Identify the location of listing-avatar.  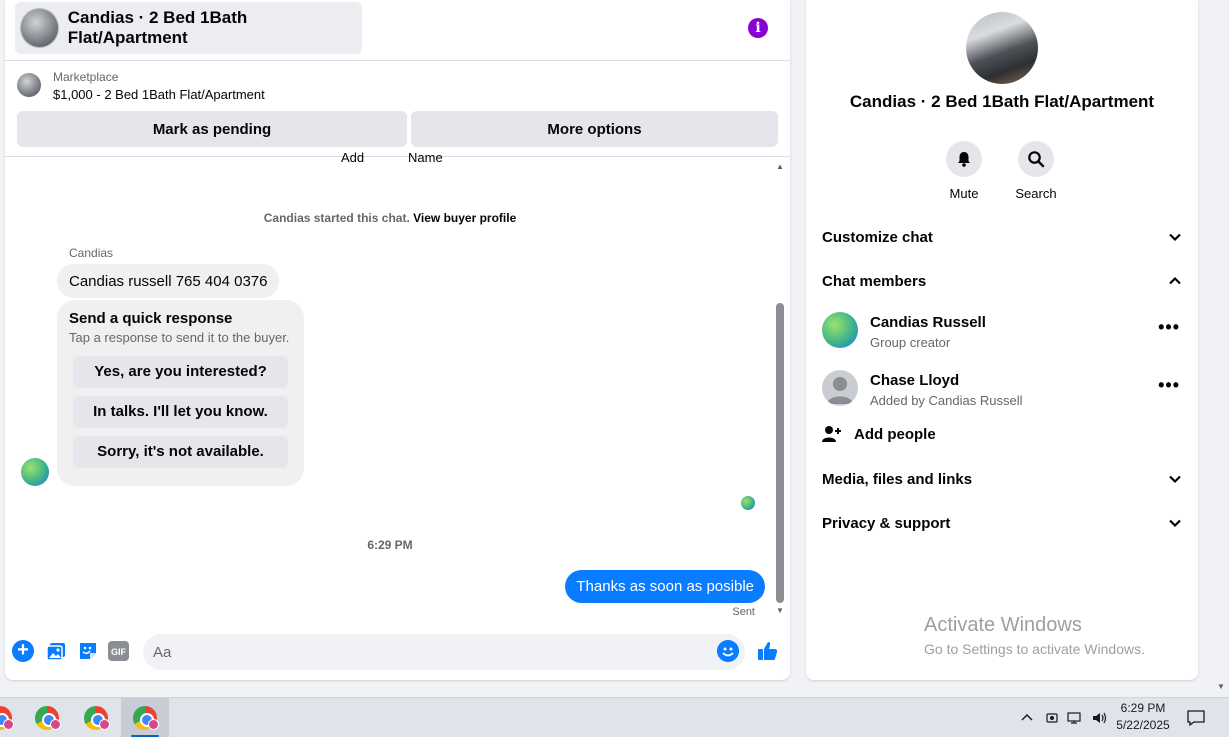
(39, 28).